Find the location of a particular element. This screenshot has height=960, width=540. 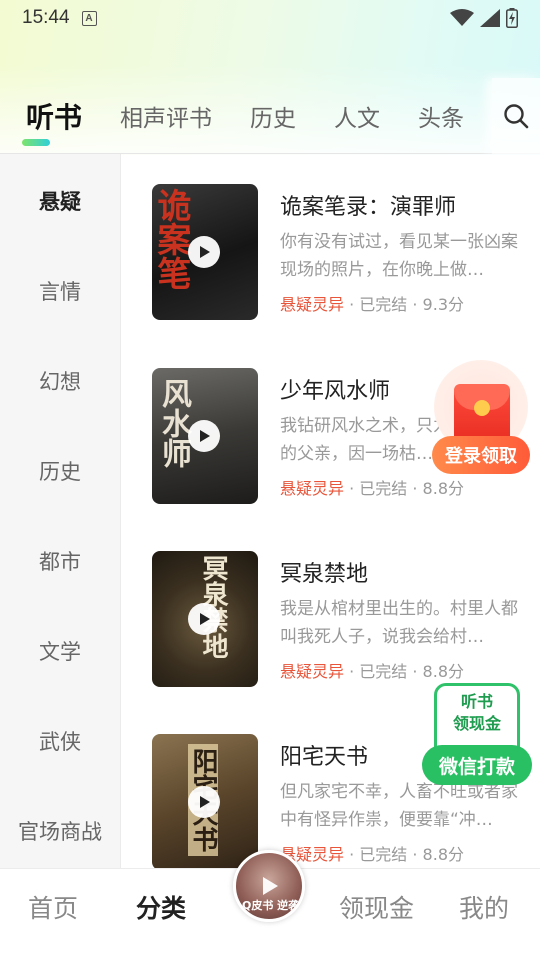

book-cover: 风水师 is located at coordinates (205, 436).